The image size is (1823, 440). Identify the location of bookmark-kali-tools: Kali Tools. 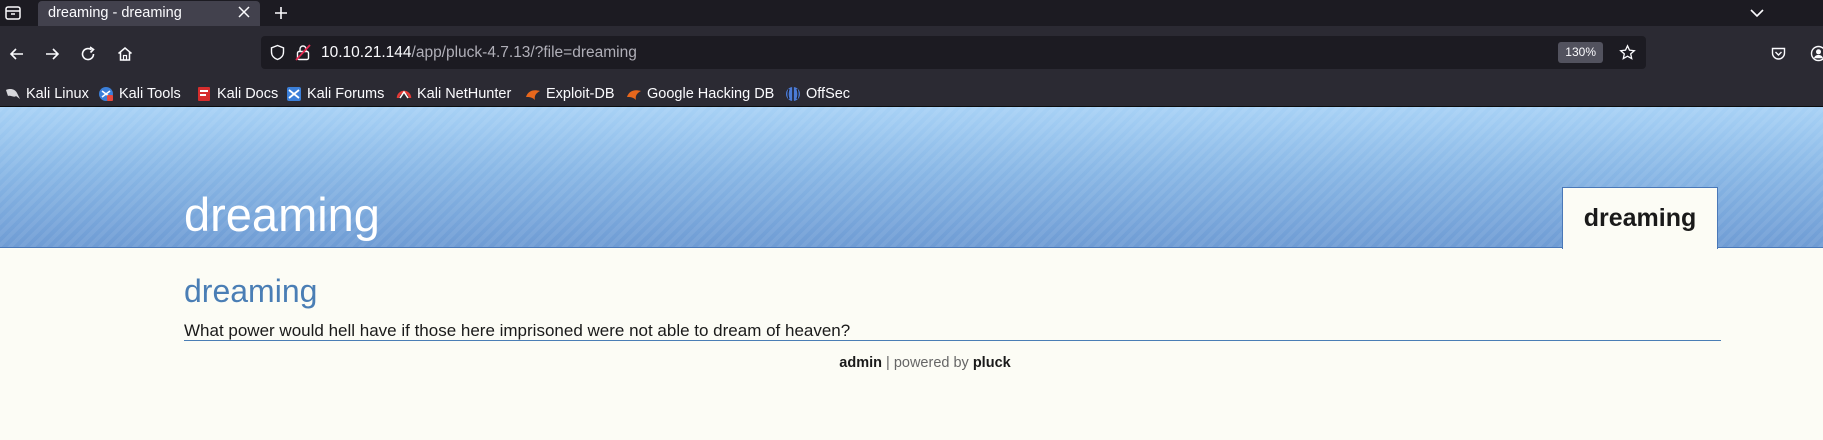
(139, 94).